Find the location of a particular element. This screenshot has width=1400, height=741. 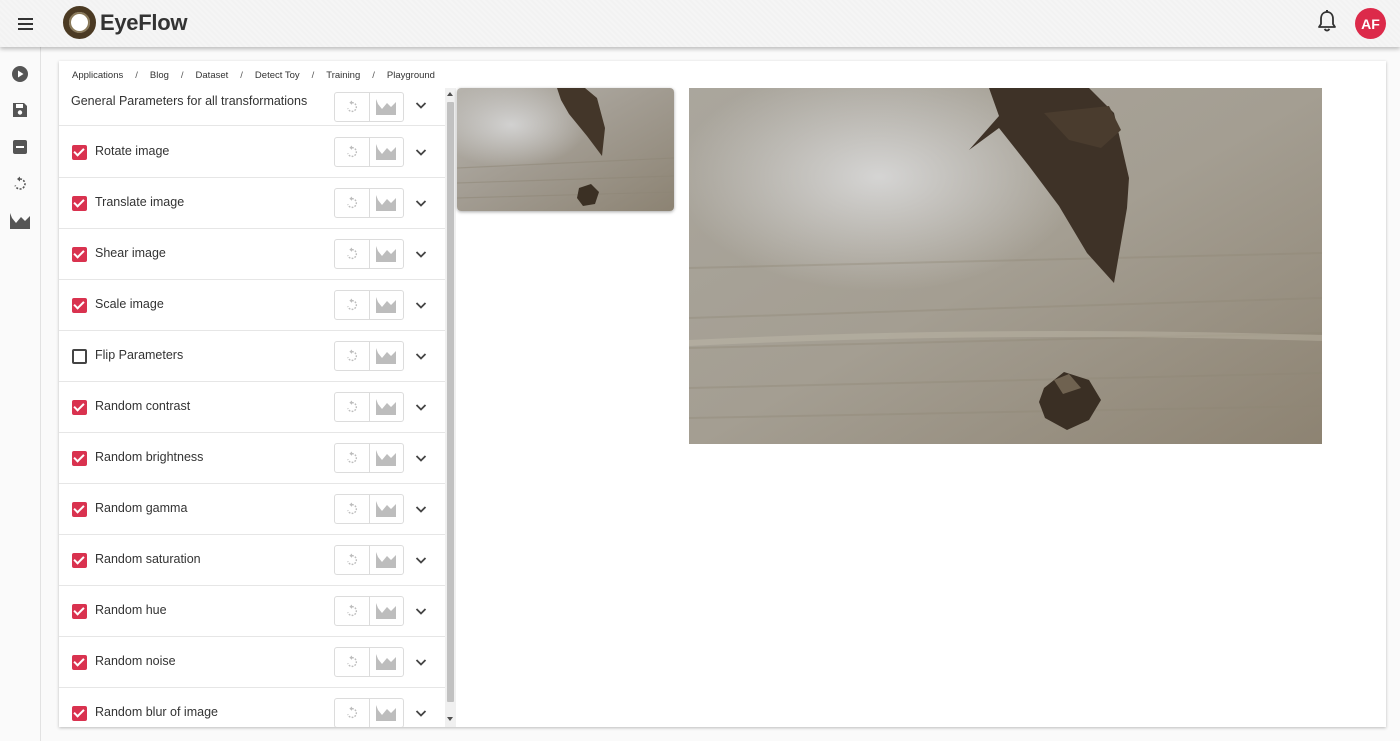

transformation-row: Random contrast is located at coordinates (252, 407).